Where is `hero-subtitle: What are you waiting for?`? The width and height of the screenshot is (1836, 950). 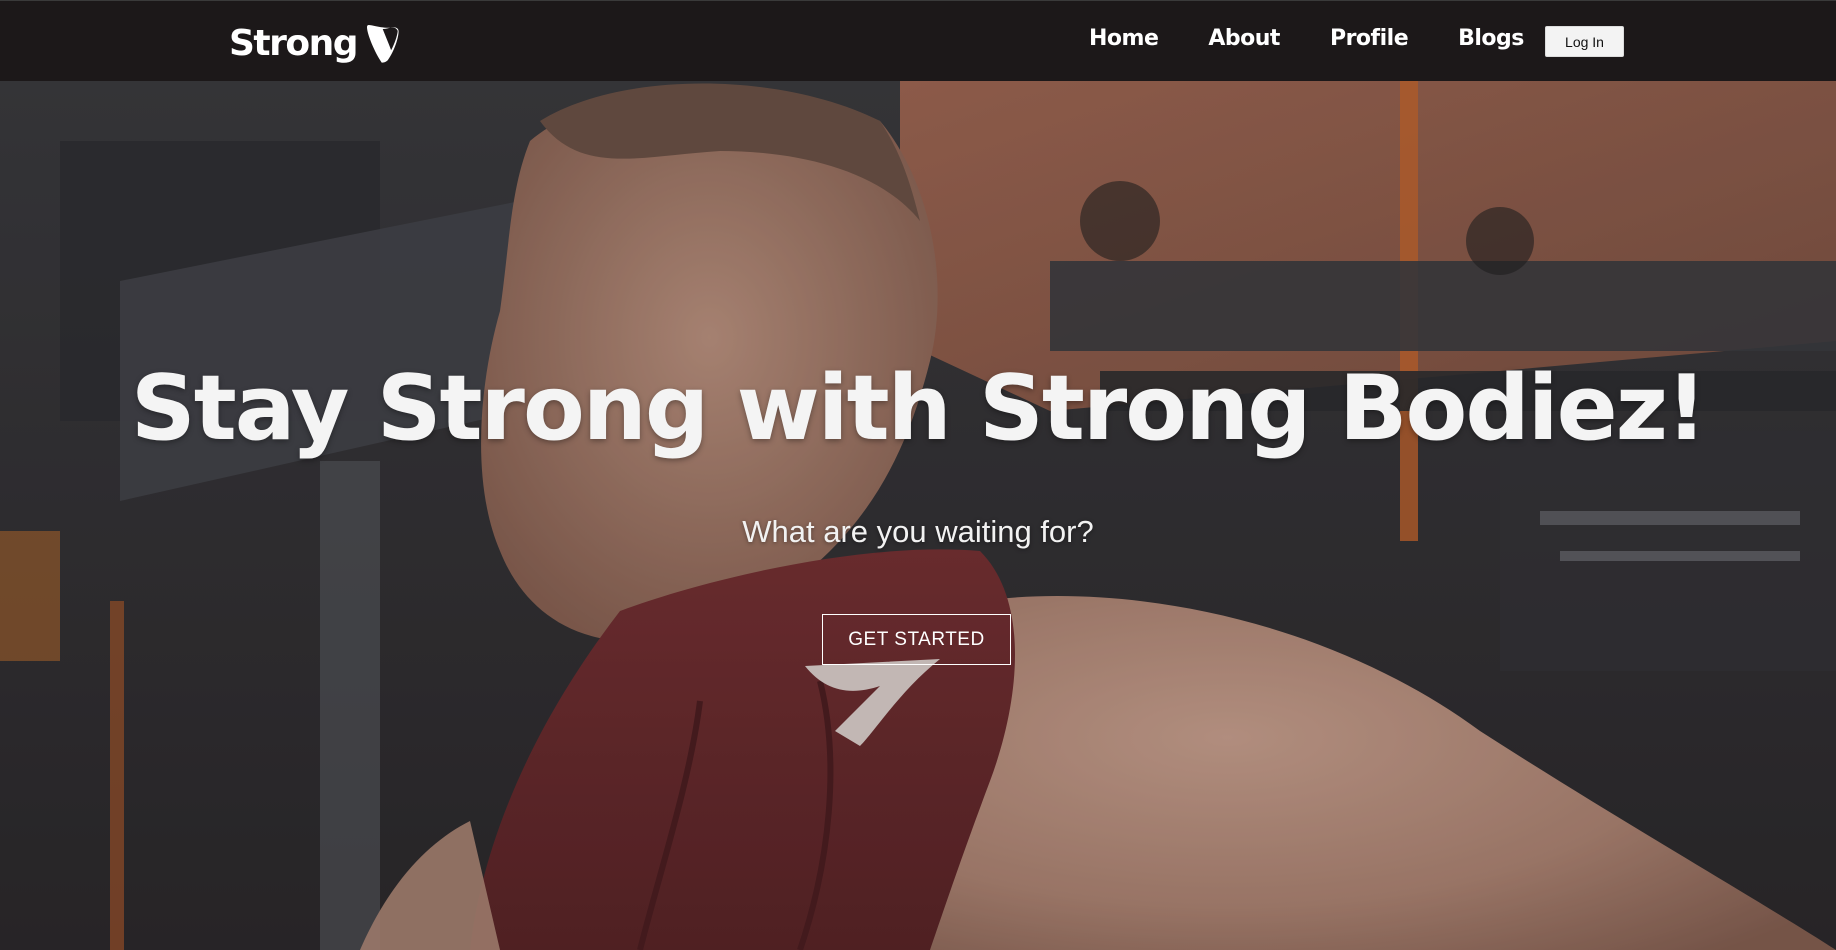
hero-subtitle: What are you waiting for? is located at coordinates (918, 531).